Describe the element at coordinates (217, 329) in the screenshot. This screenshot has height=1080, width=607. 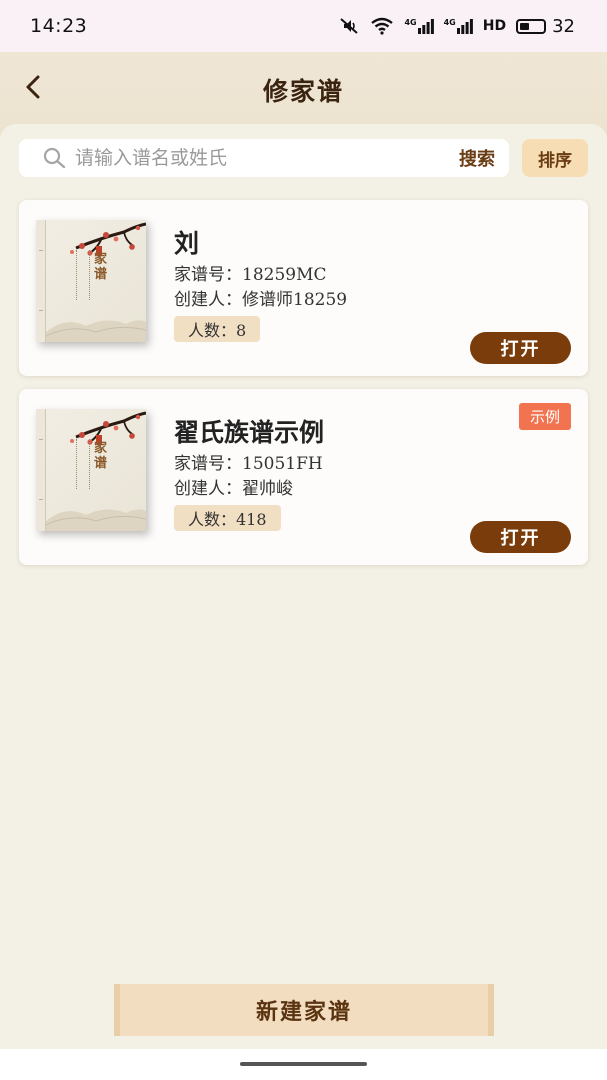
I see `member-count-badge: 人数：8` at that location.